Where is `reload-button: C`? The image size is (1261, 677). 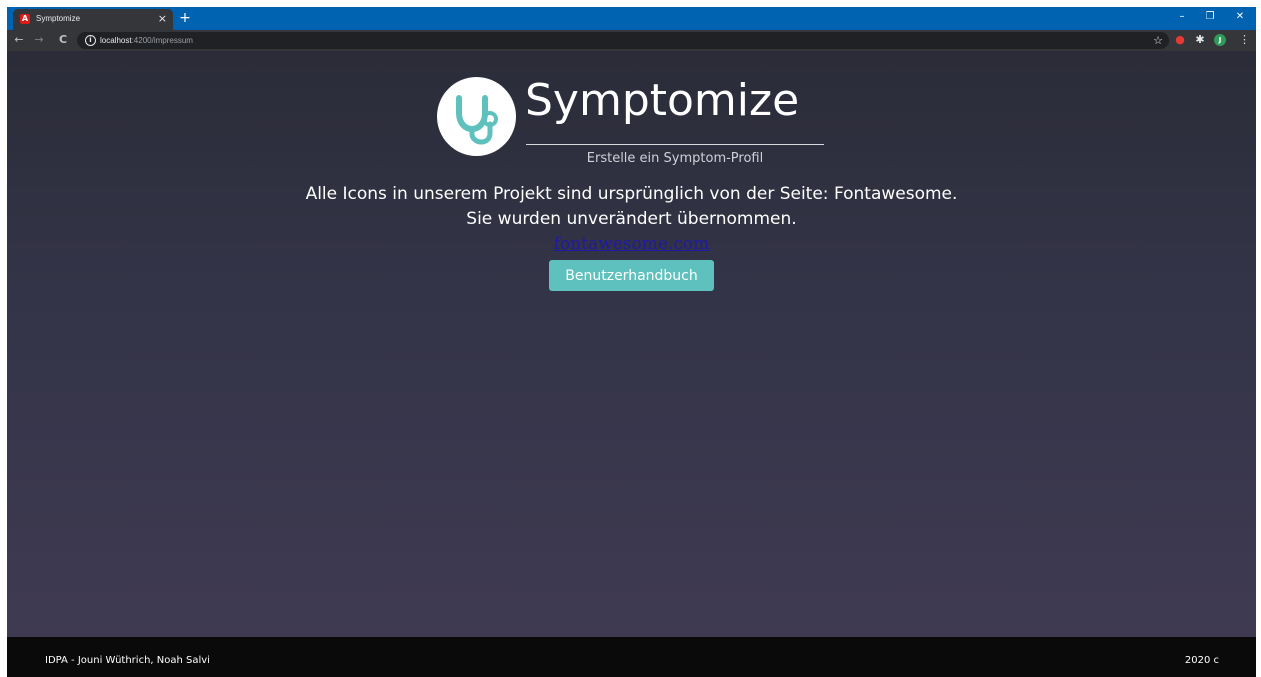
reload-button: C is located at coordinates (63, 40).